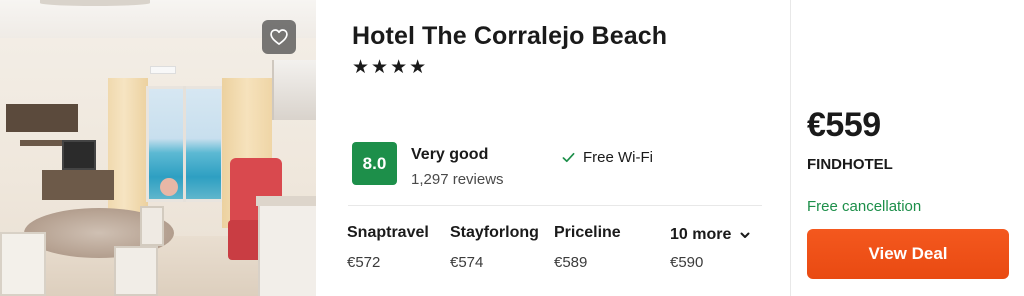 This screenshot has height=296, width=1024. Describe the element at coordinates (908, 254) in the screenshot. I see `view-deal-button: View Deal` at that location.